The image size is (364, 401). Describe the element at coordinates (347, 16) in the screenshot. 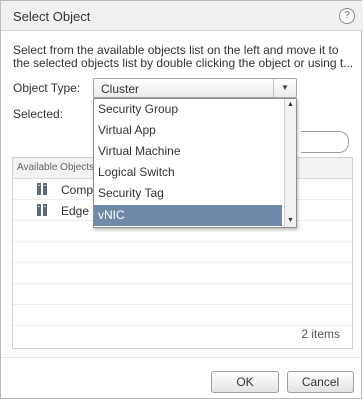

I see `help-icon: ?` at that location.